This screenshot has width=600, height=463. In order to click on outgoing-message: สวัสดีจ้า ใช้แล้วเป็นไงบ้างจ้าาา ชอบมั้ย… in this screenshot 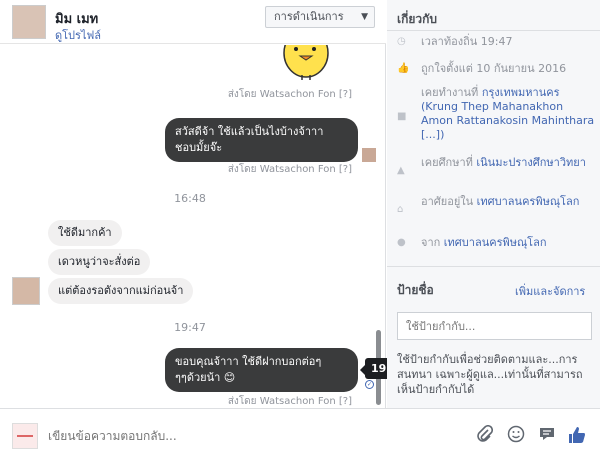, I will do `click(261, 140)`.